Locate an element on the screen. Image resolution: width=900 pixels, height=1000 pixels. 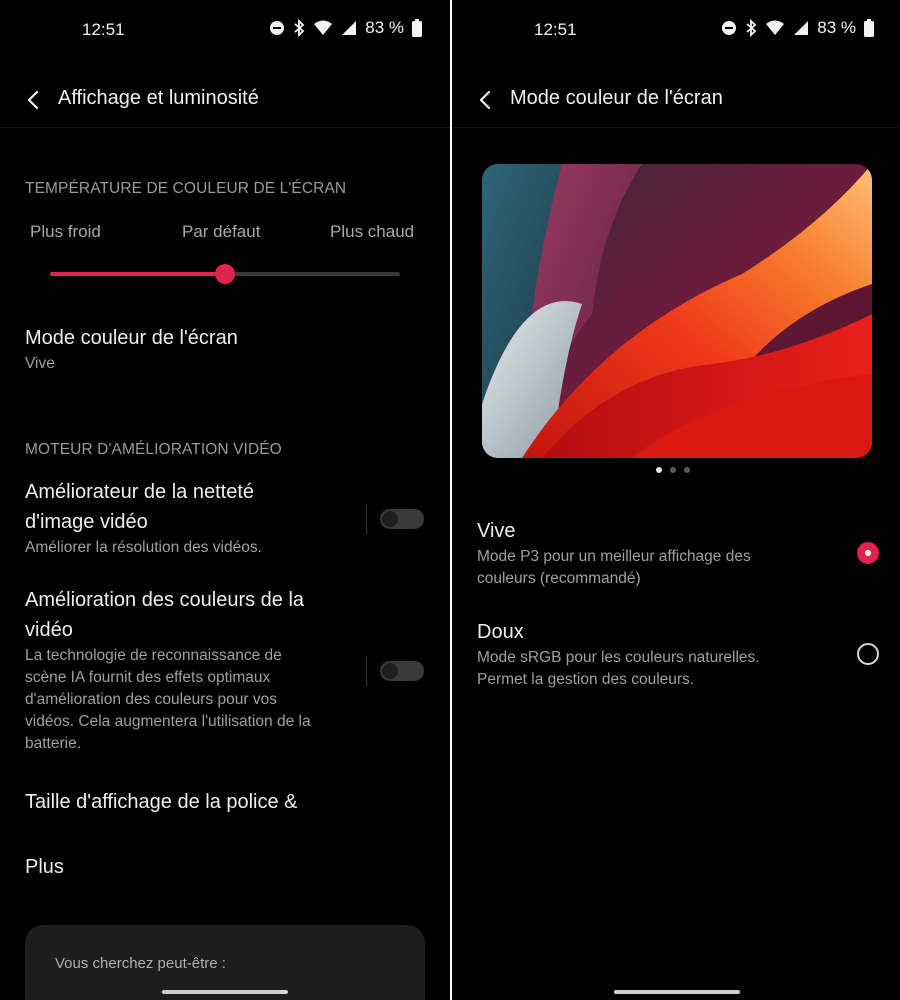
color-enhance-toggle is located at coordinates (397, 671).